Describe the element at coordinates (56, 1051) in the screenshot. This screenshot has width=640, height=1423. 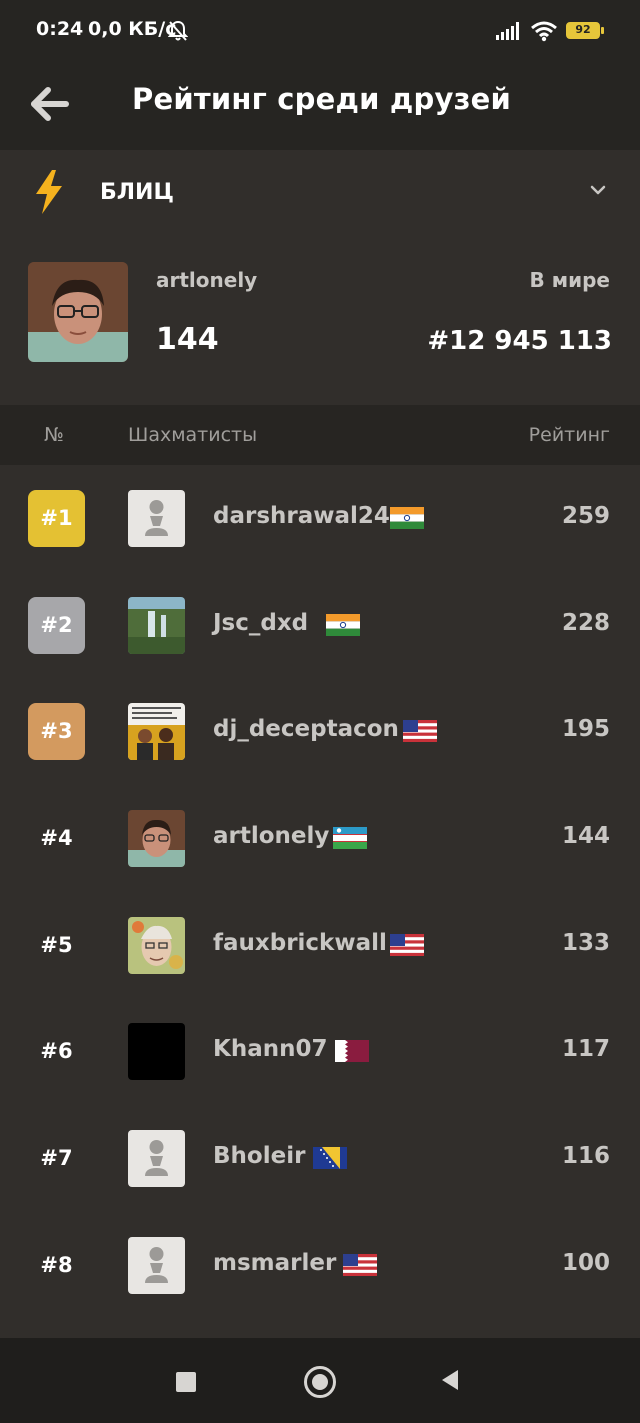
I see `rank-label: #6` at that location.